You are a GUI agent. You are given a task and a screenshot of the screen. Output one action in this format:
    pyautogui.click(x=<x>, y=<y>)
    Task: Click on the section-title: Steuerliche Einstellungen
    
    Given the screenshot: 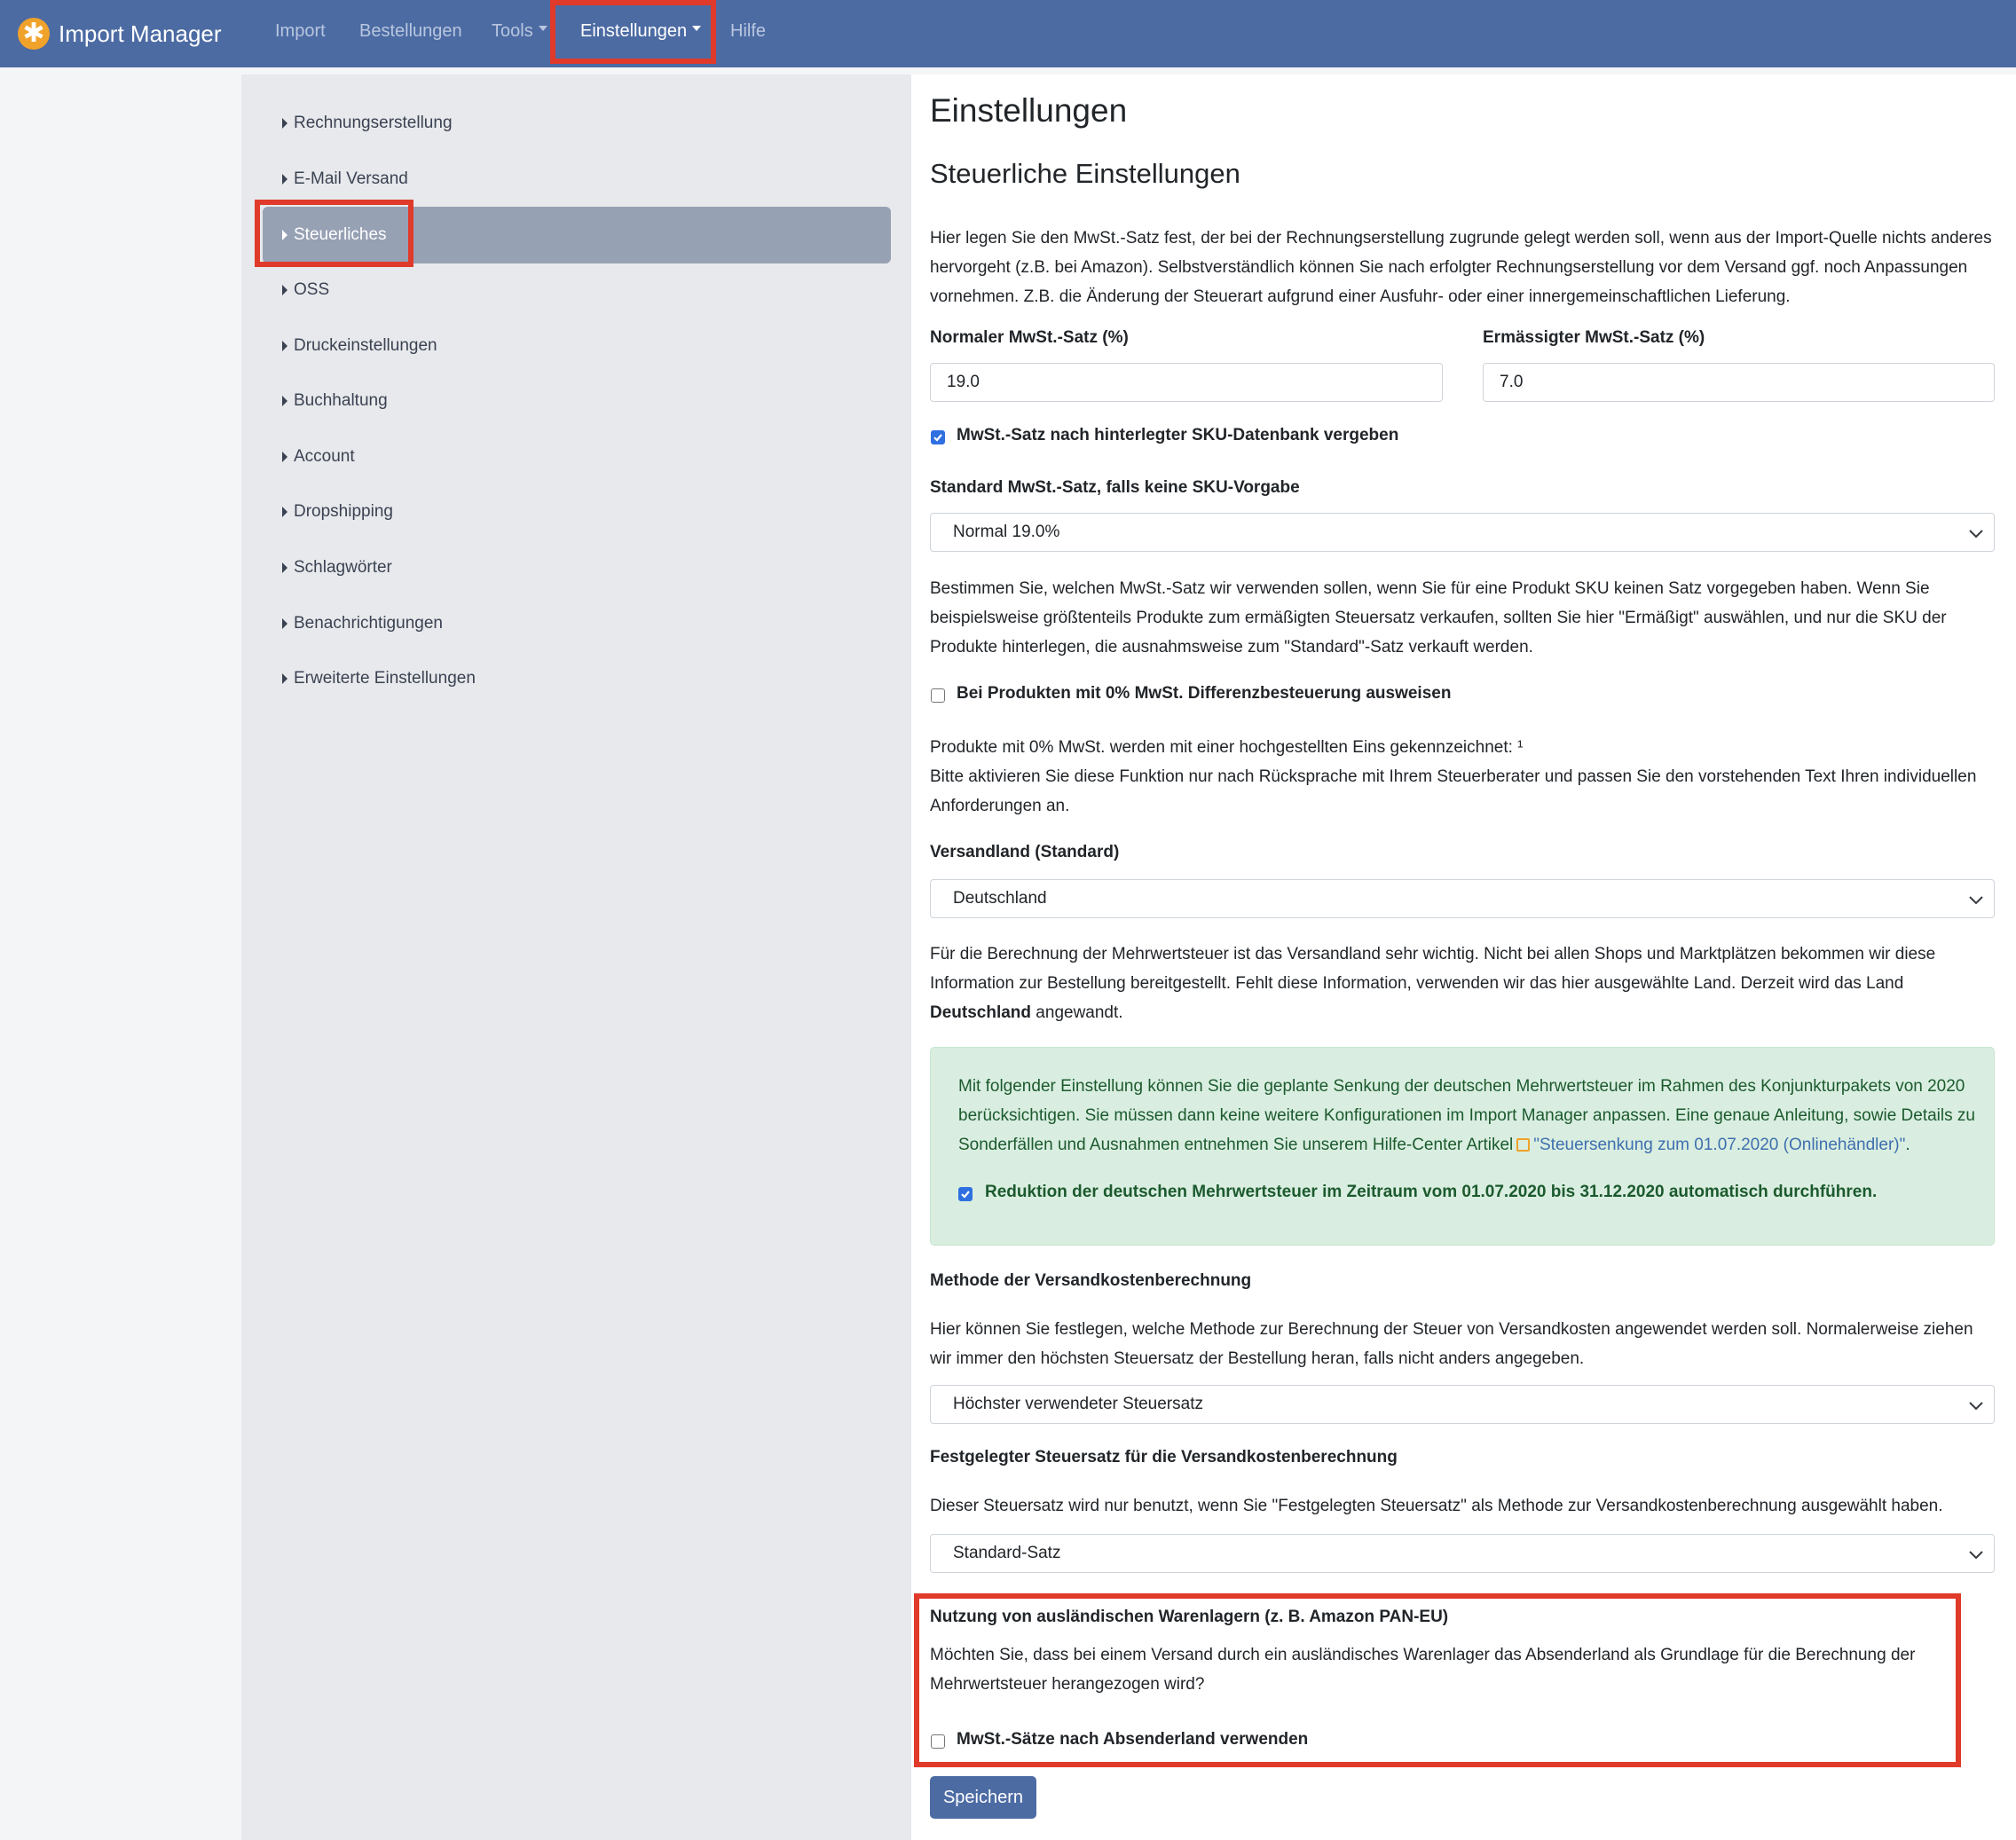 What is the action you would take?
    pyautogui.click(x=1085, y=173)
    